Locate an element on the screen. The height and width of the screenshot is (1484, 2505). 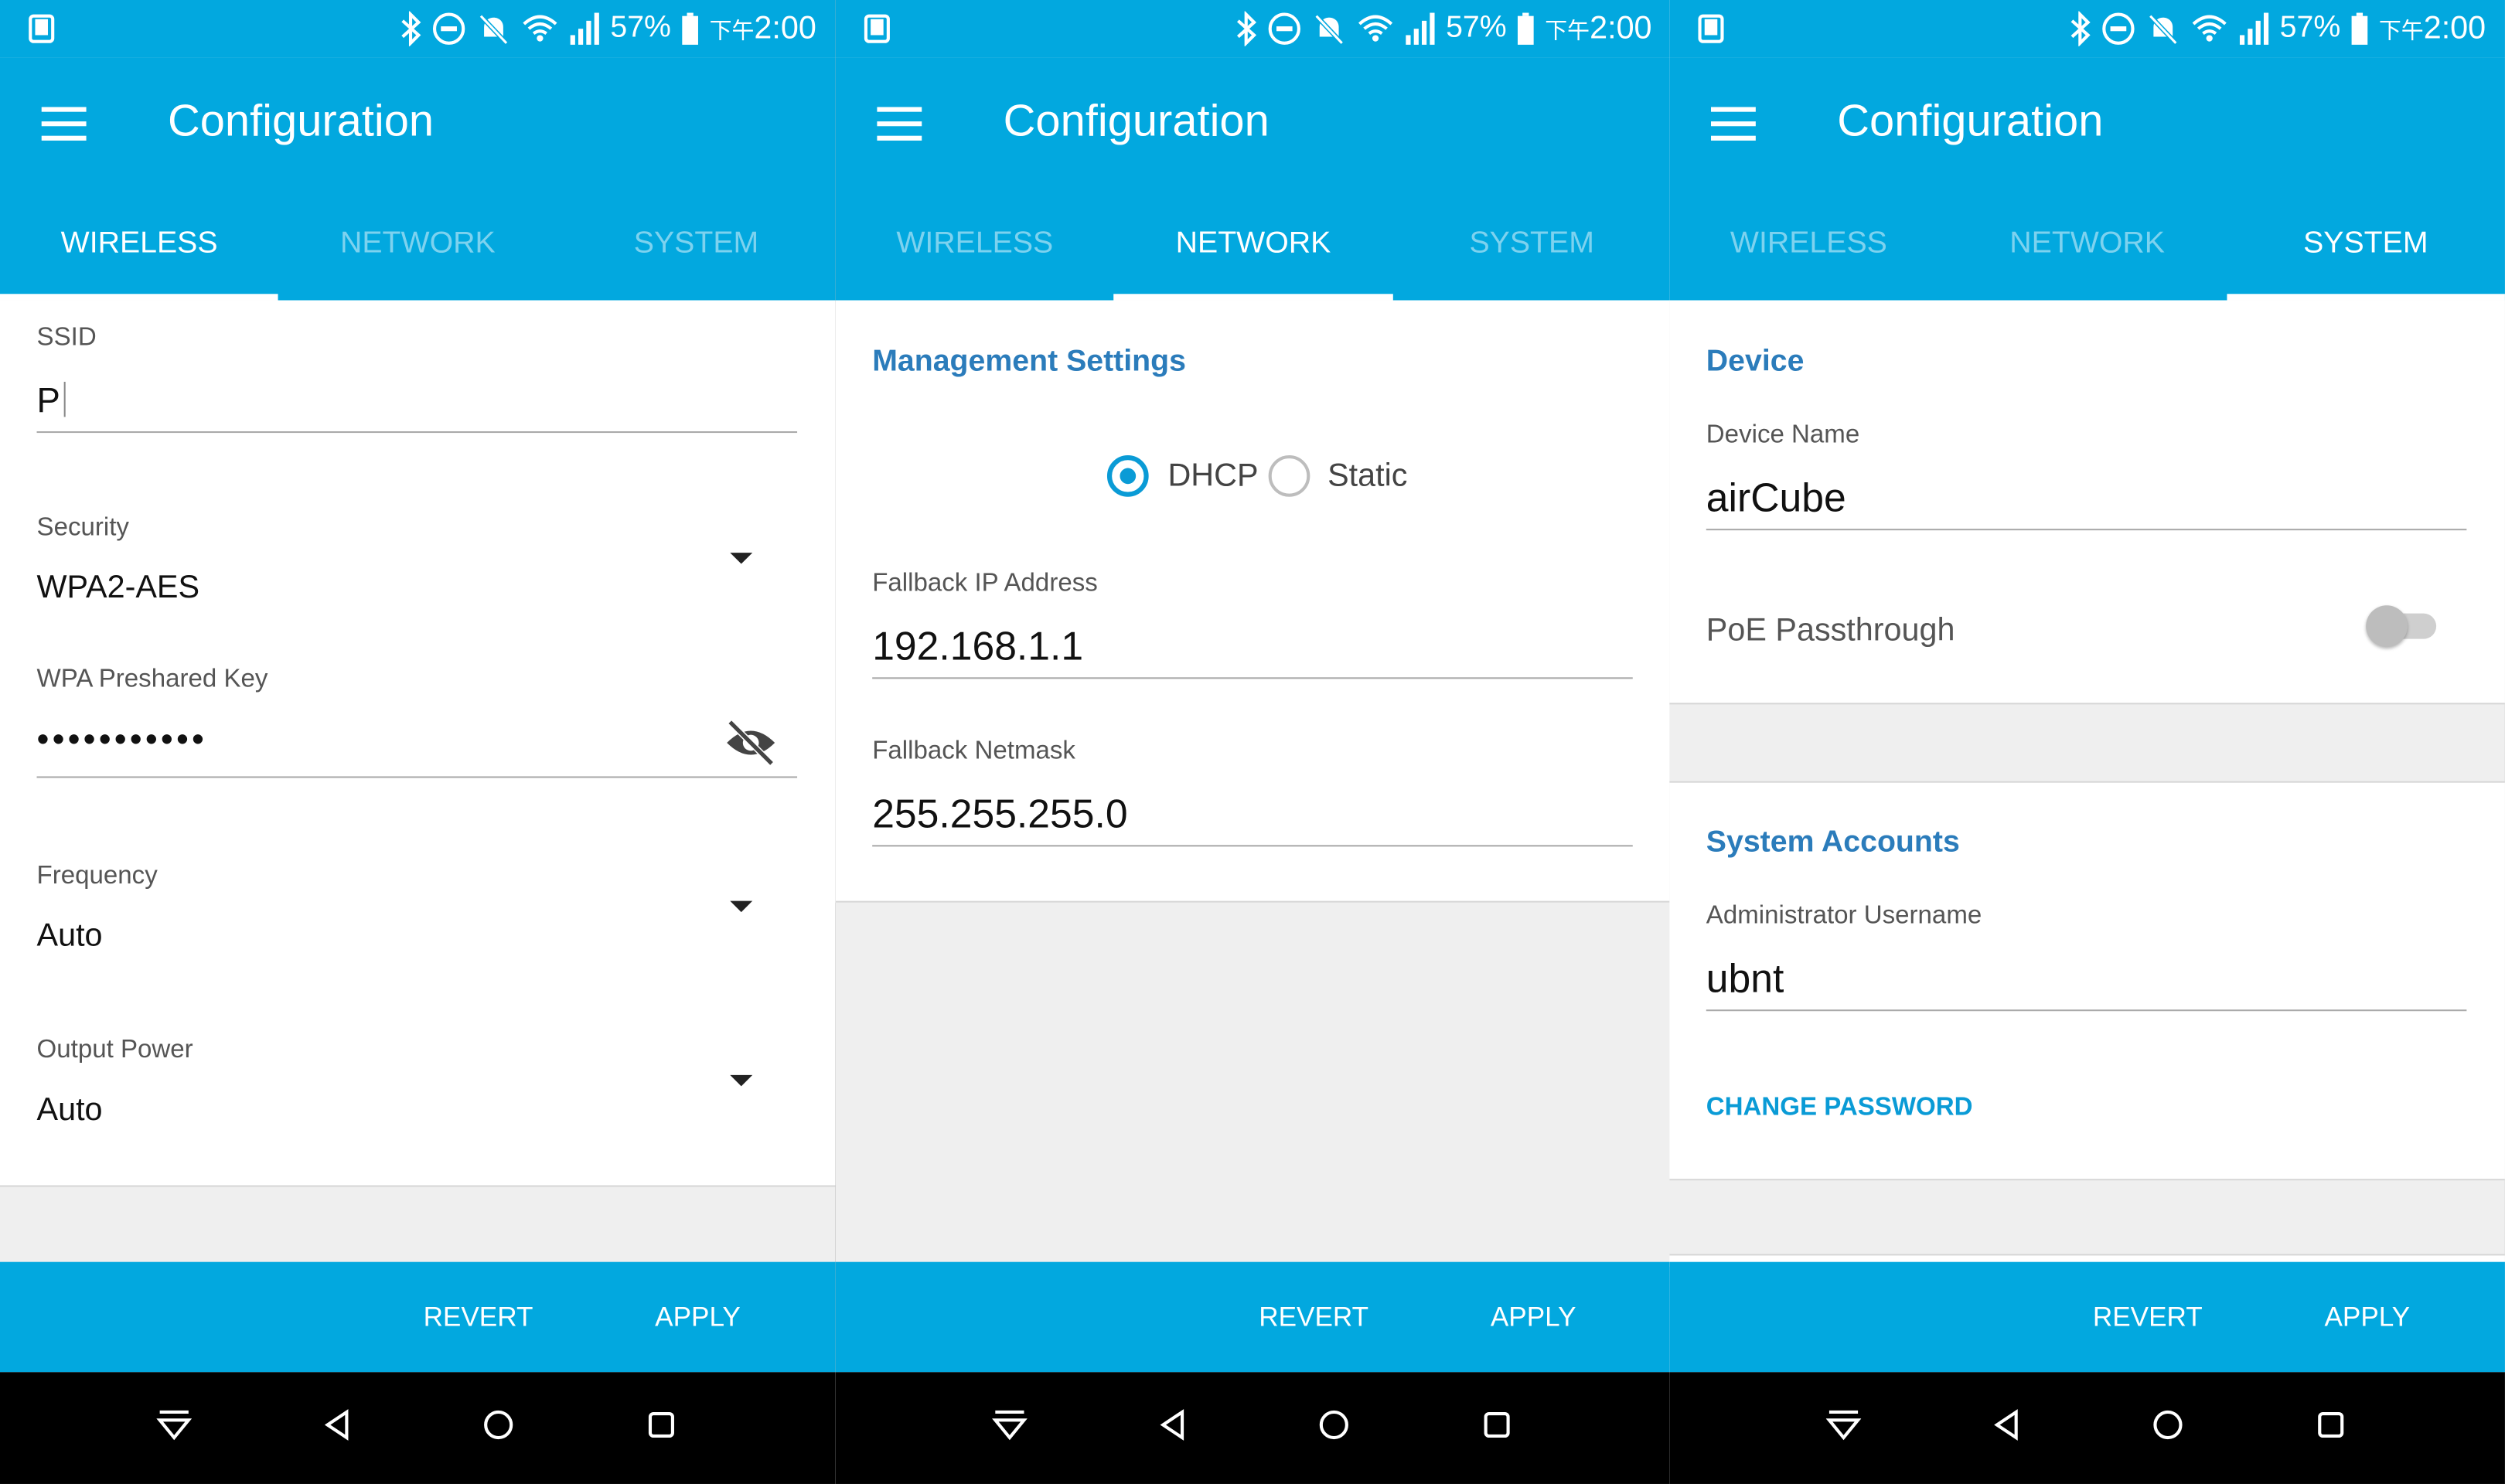
device-name-label: Device Name is located at coordinates (1783, 435).